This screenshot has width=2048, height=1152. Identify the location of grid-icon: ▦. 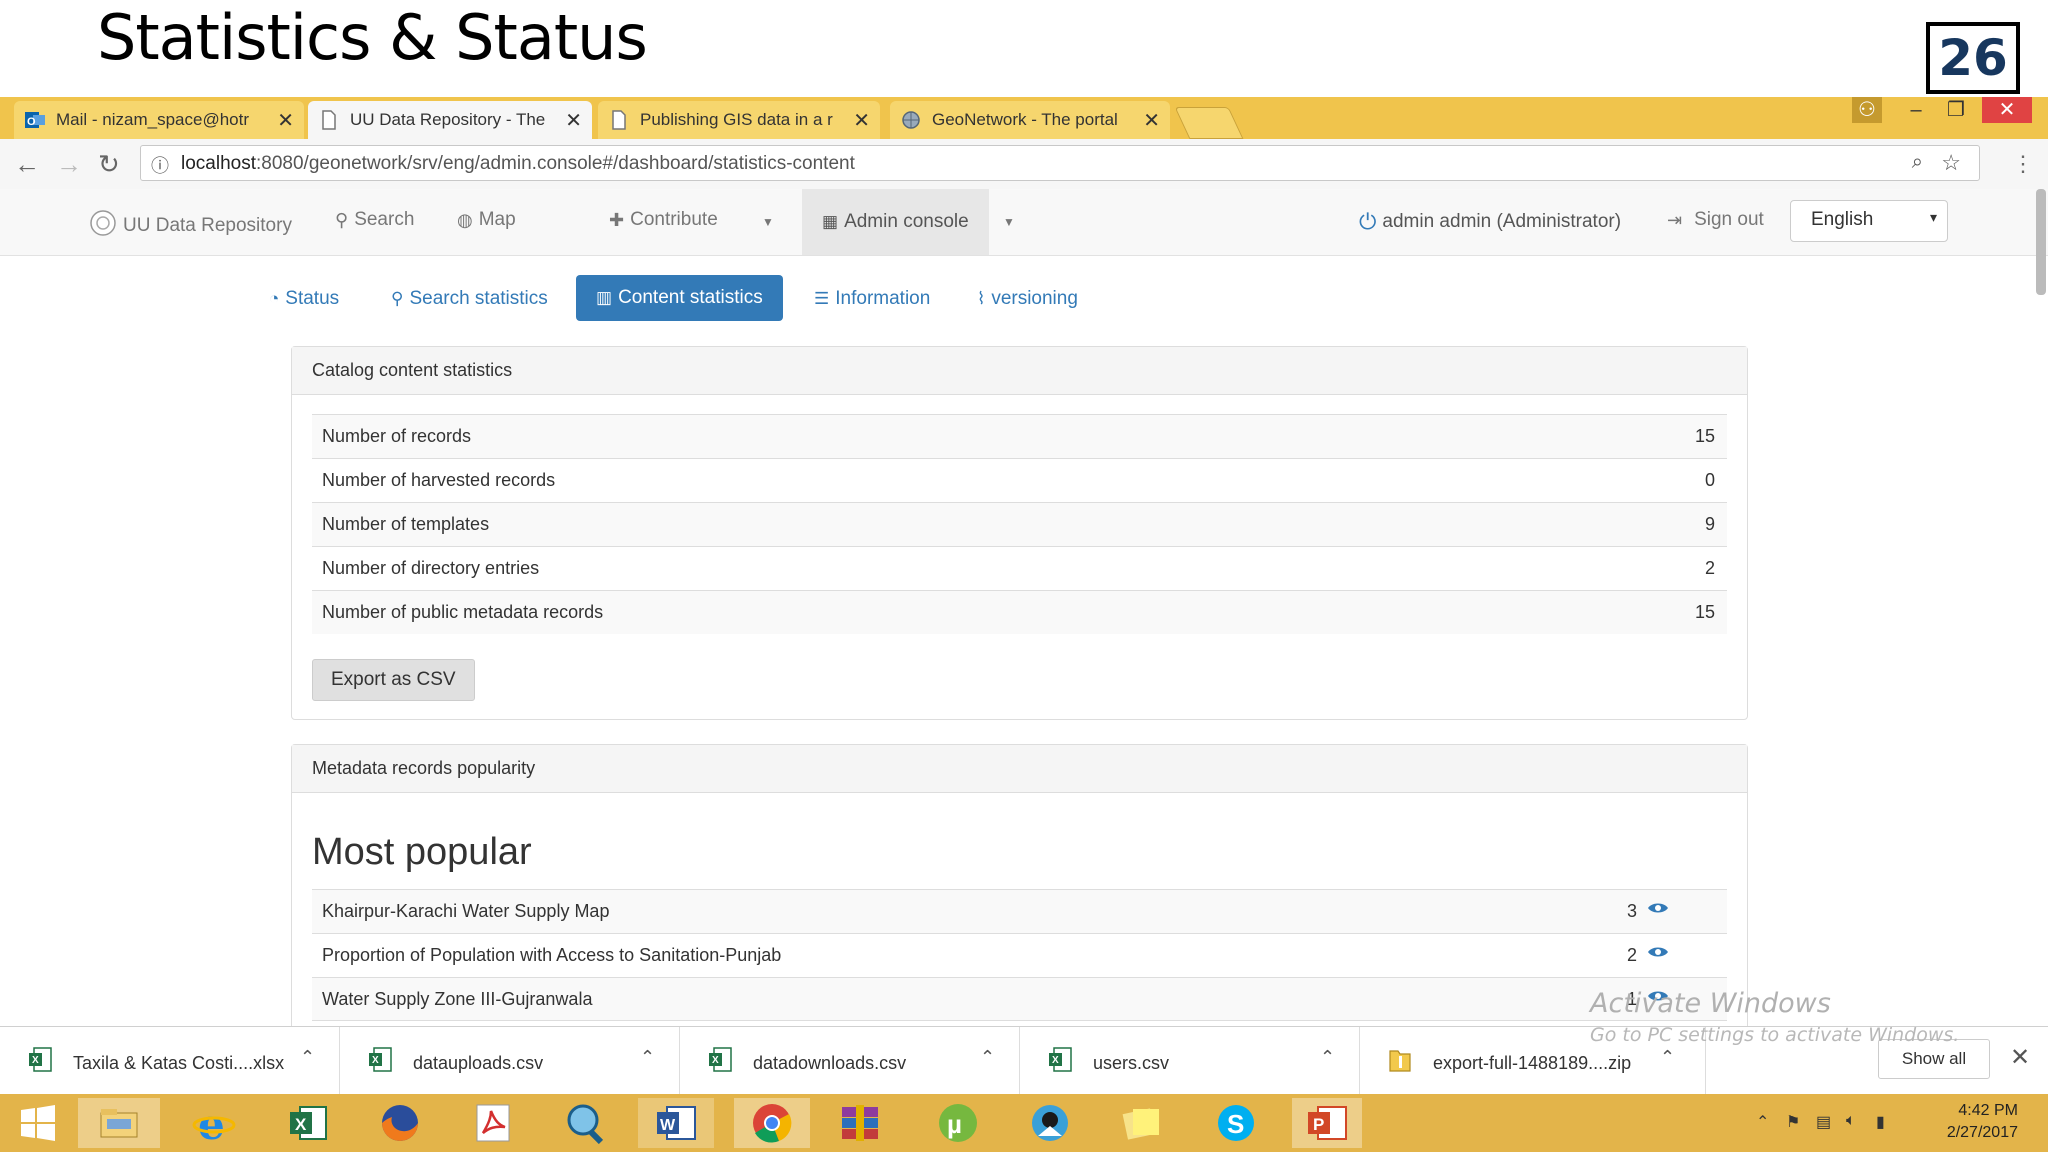
(830, 221).